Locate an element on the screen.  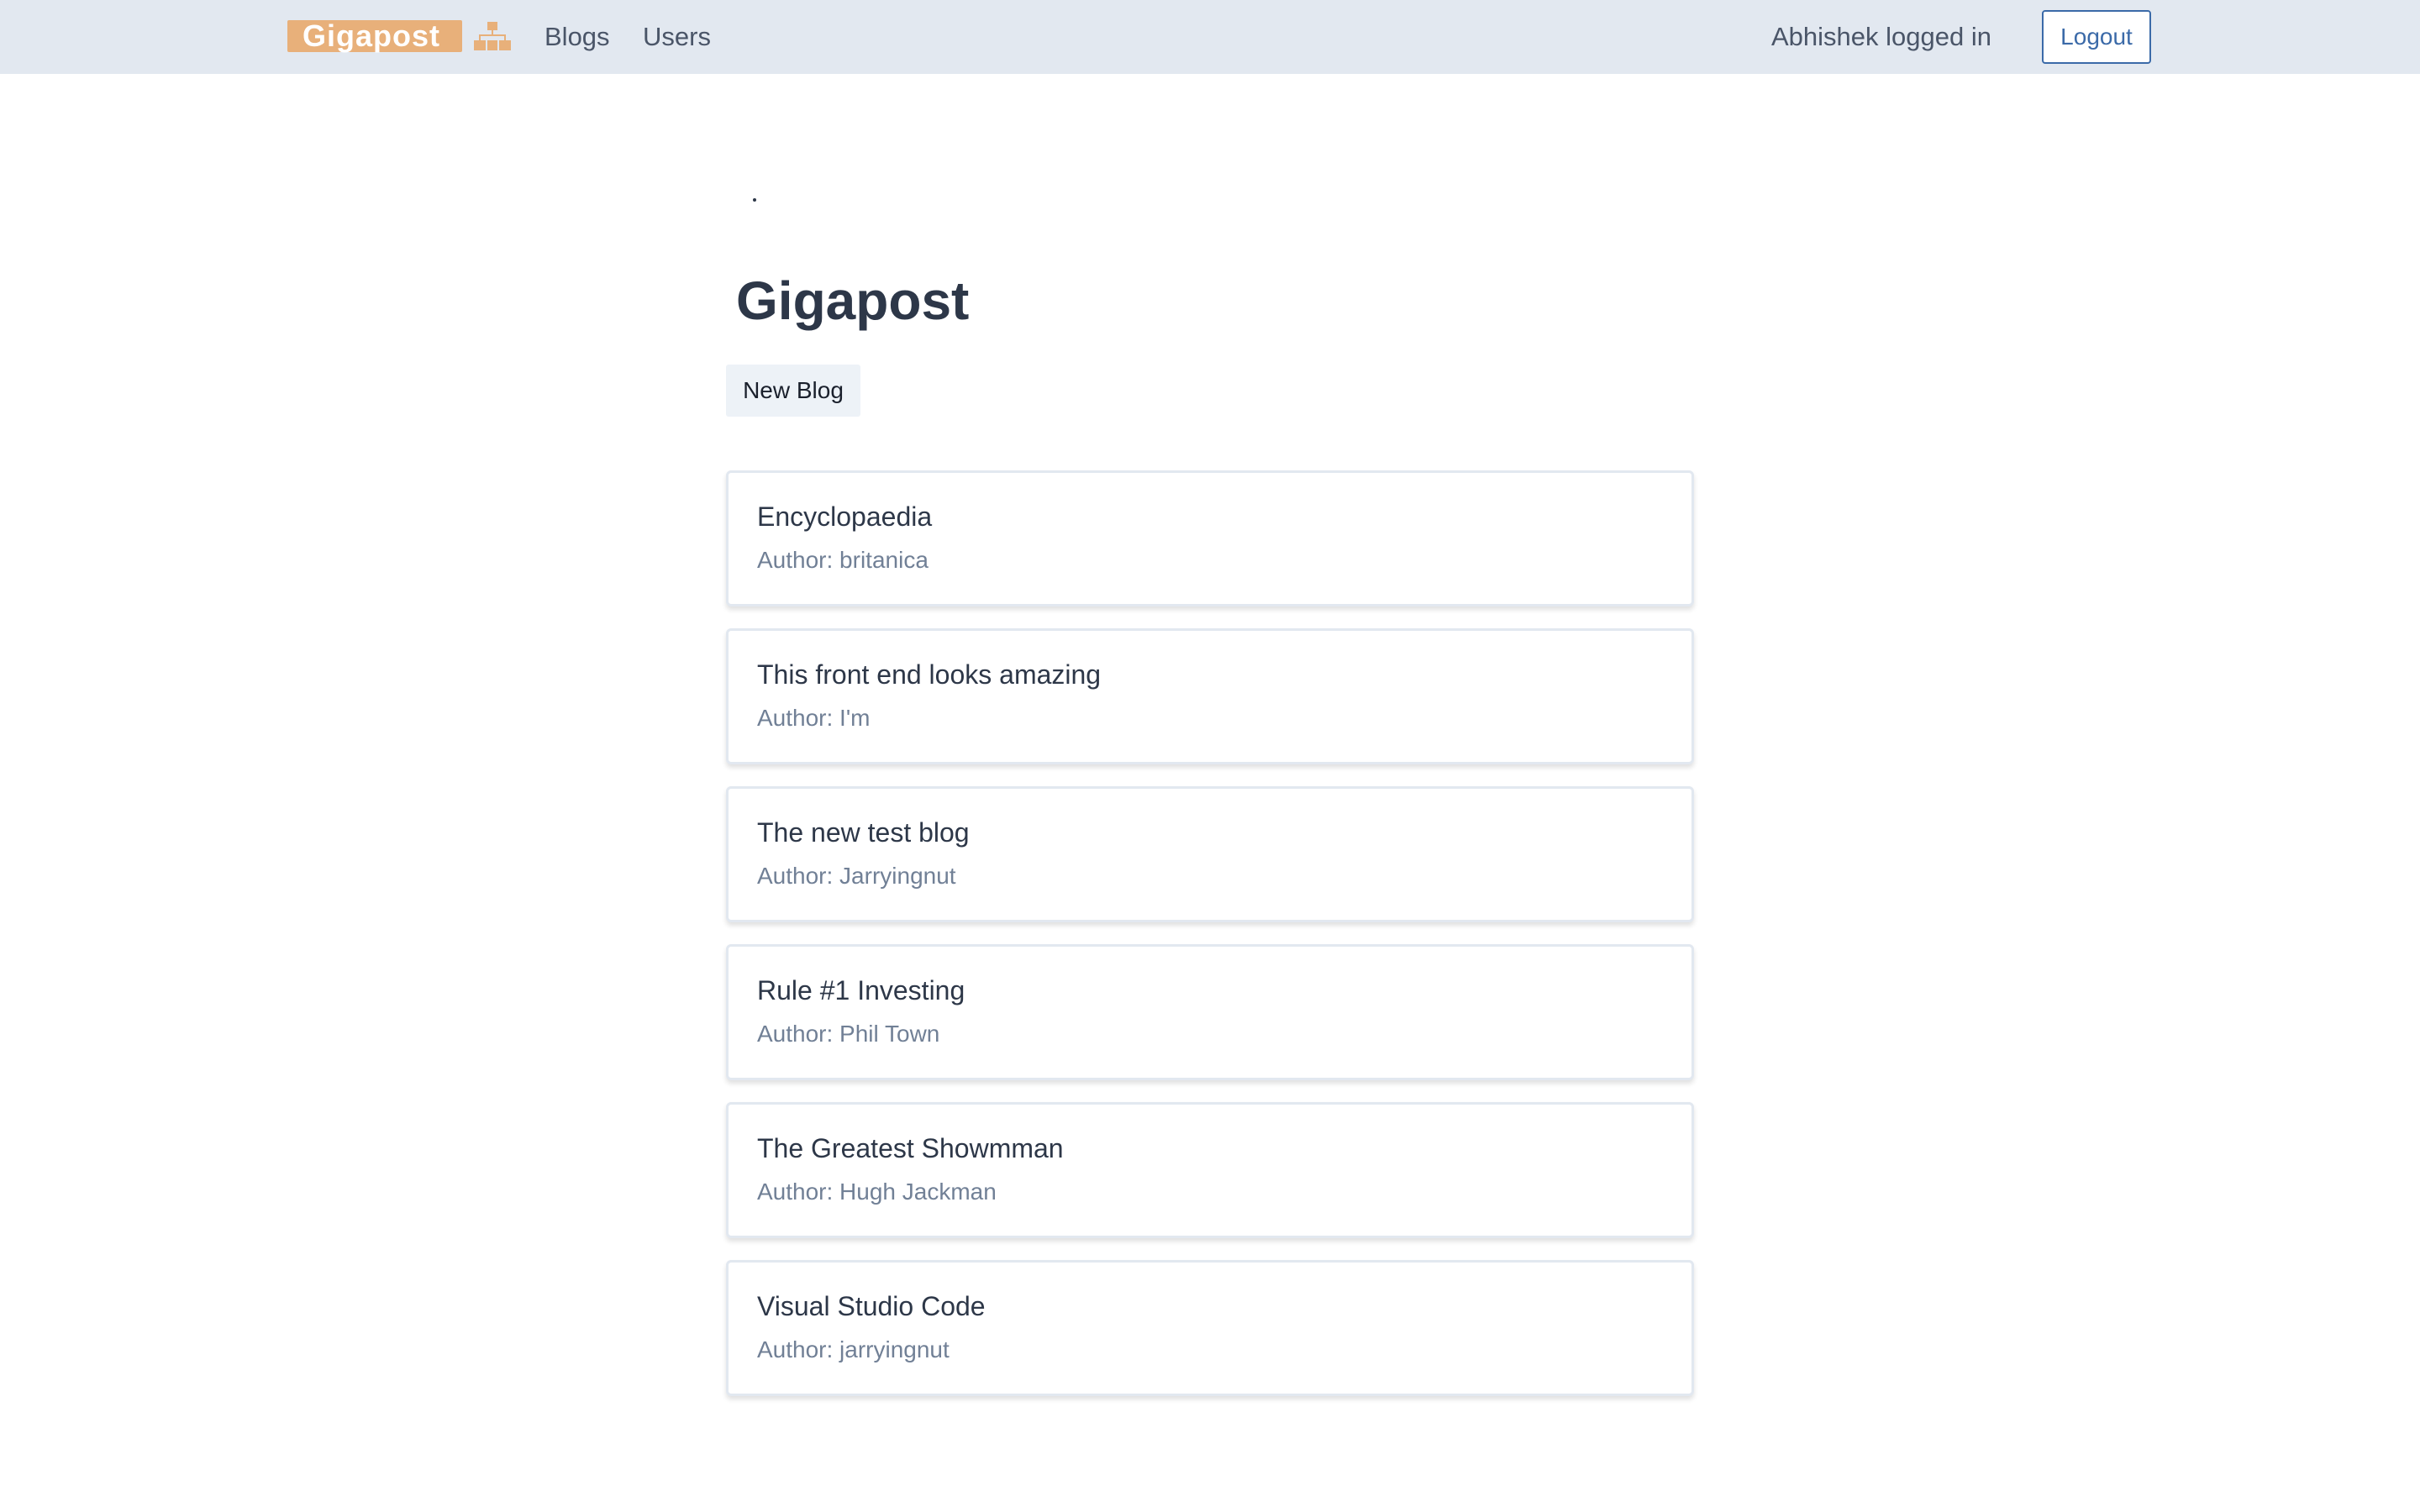
blog-author: Author: Hugh Jackman is located at coordinates (877, 1192).